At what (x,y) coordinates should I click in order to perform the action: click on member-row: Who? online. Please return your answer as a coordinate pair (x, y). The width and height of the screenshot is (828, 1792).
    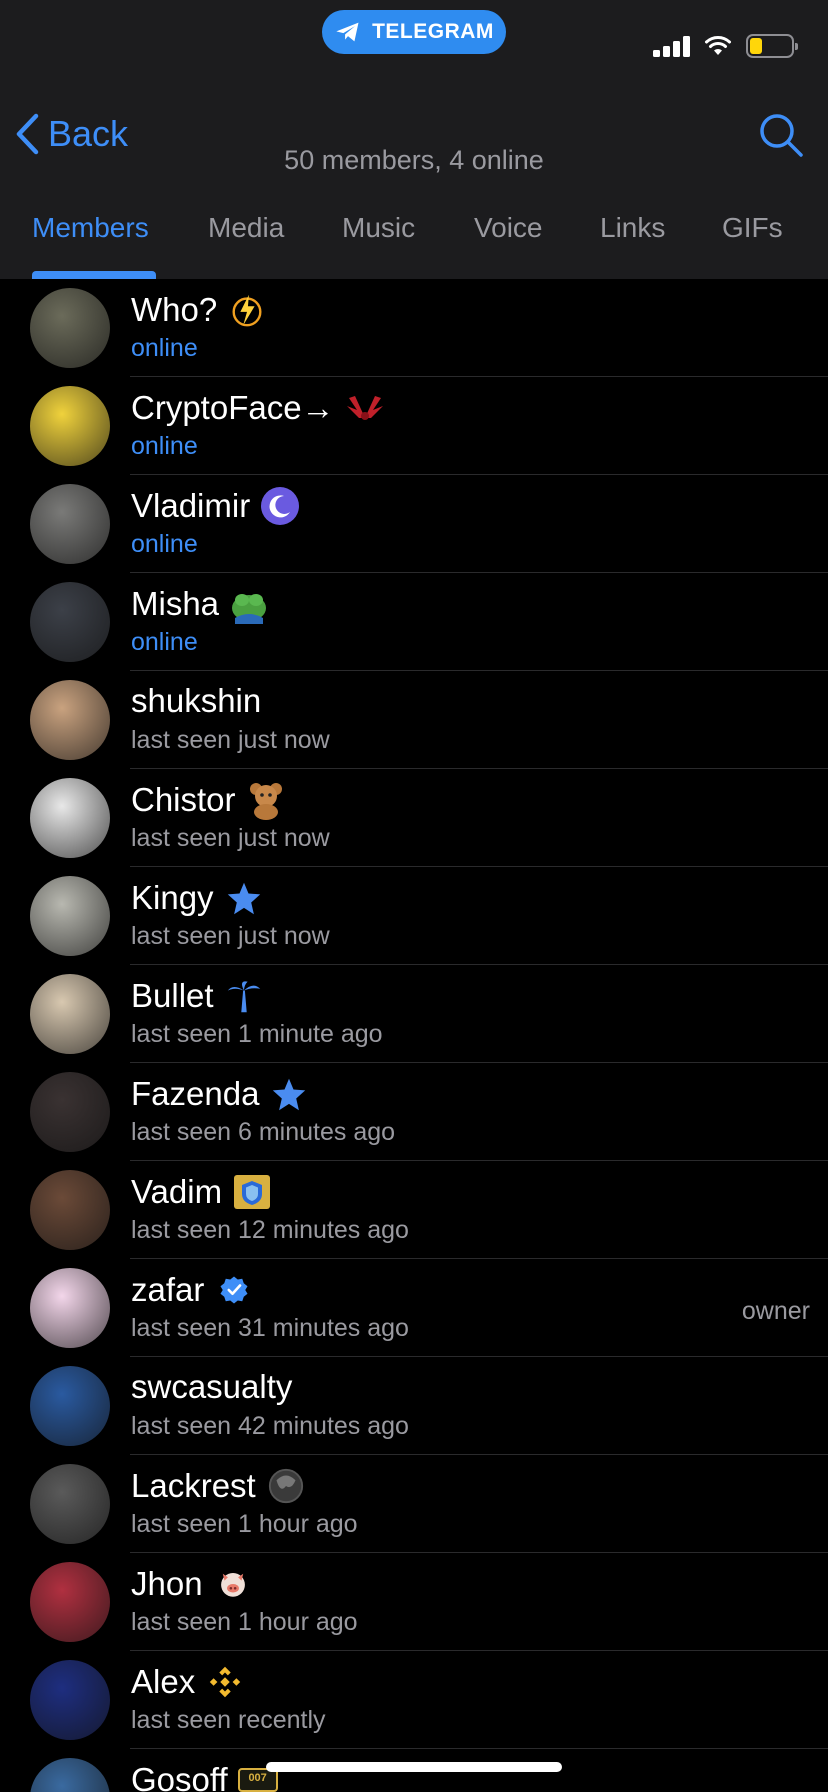
    Looking at the image, I should click on (414, 328).